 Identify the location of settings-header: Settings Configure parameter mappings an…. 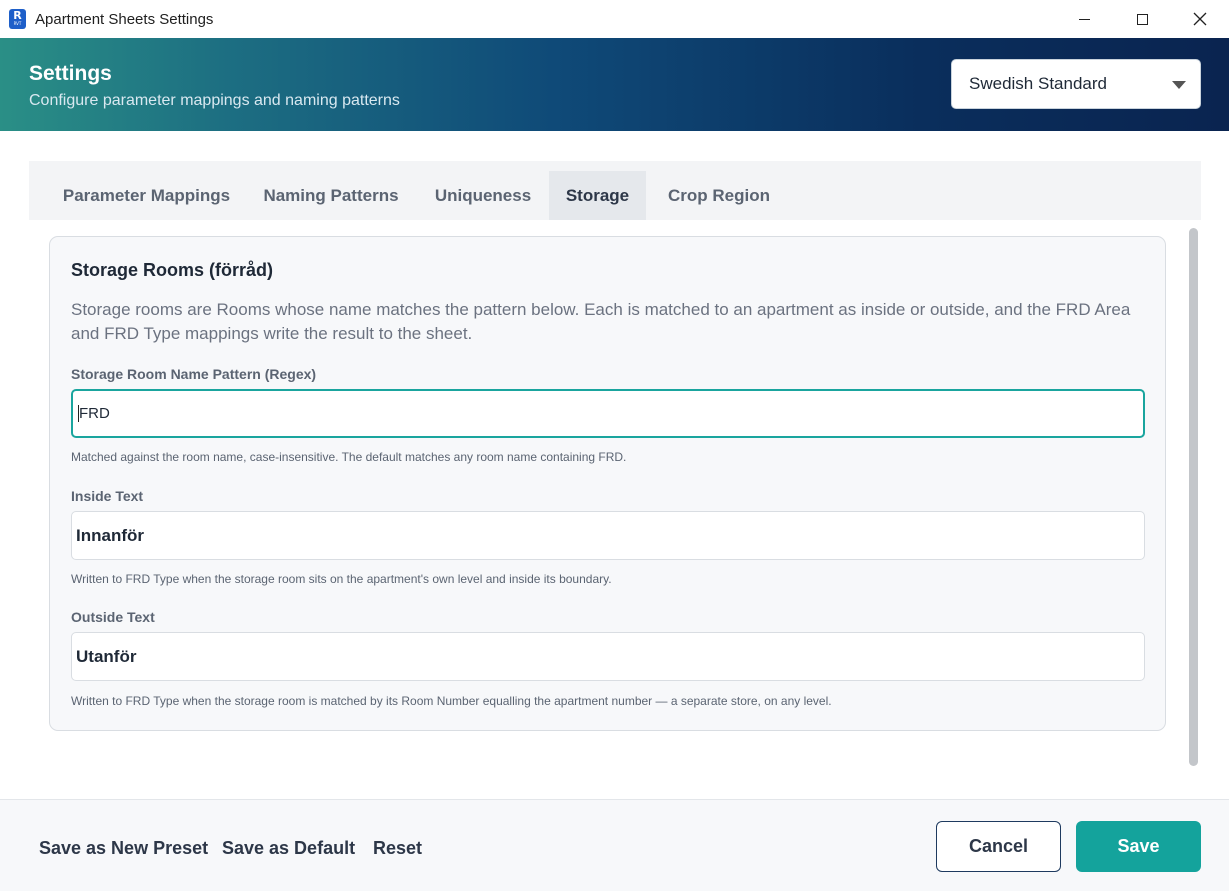
(614, 84).